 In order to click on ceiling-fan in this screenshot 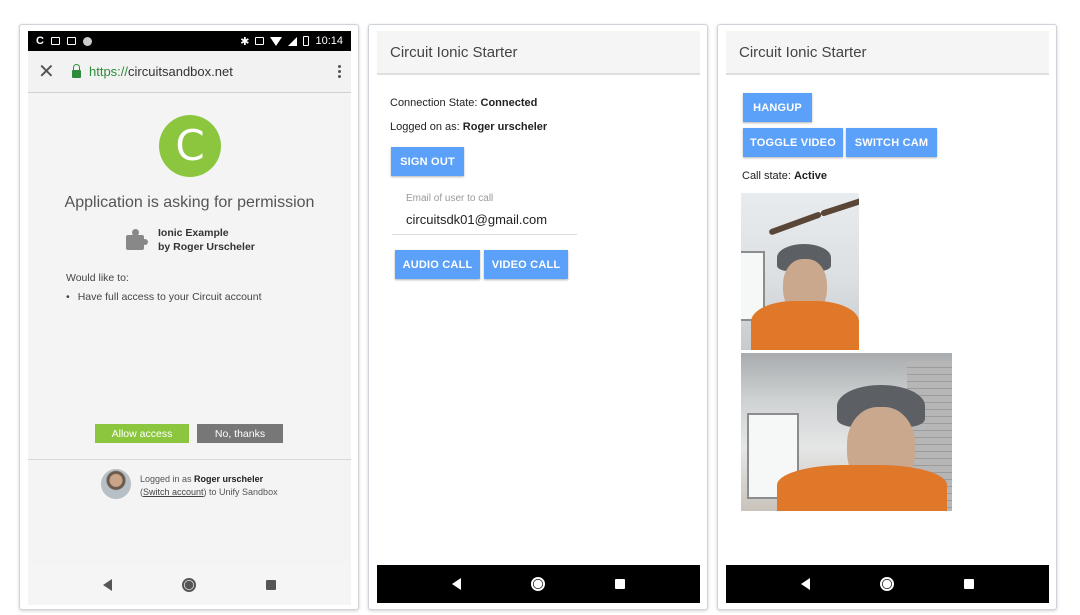, I will do `click(813, 215)`.